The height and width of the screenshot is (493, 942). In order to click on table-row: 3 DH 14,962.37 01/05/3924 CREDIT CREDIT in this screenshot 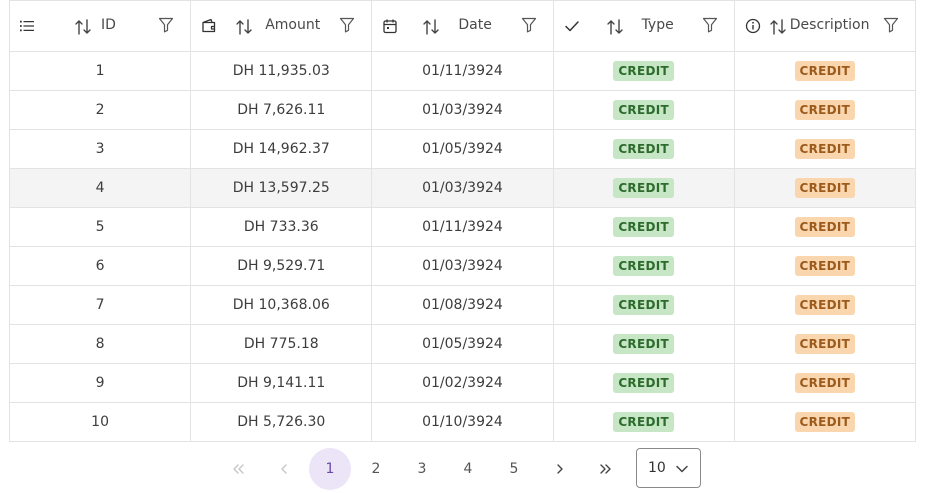, I will do `click(462, 149)`.